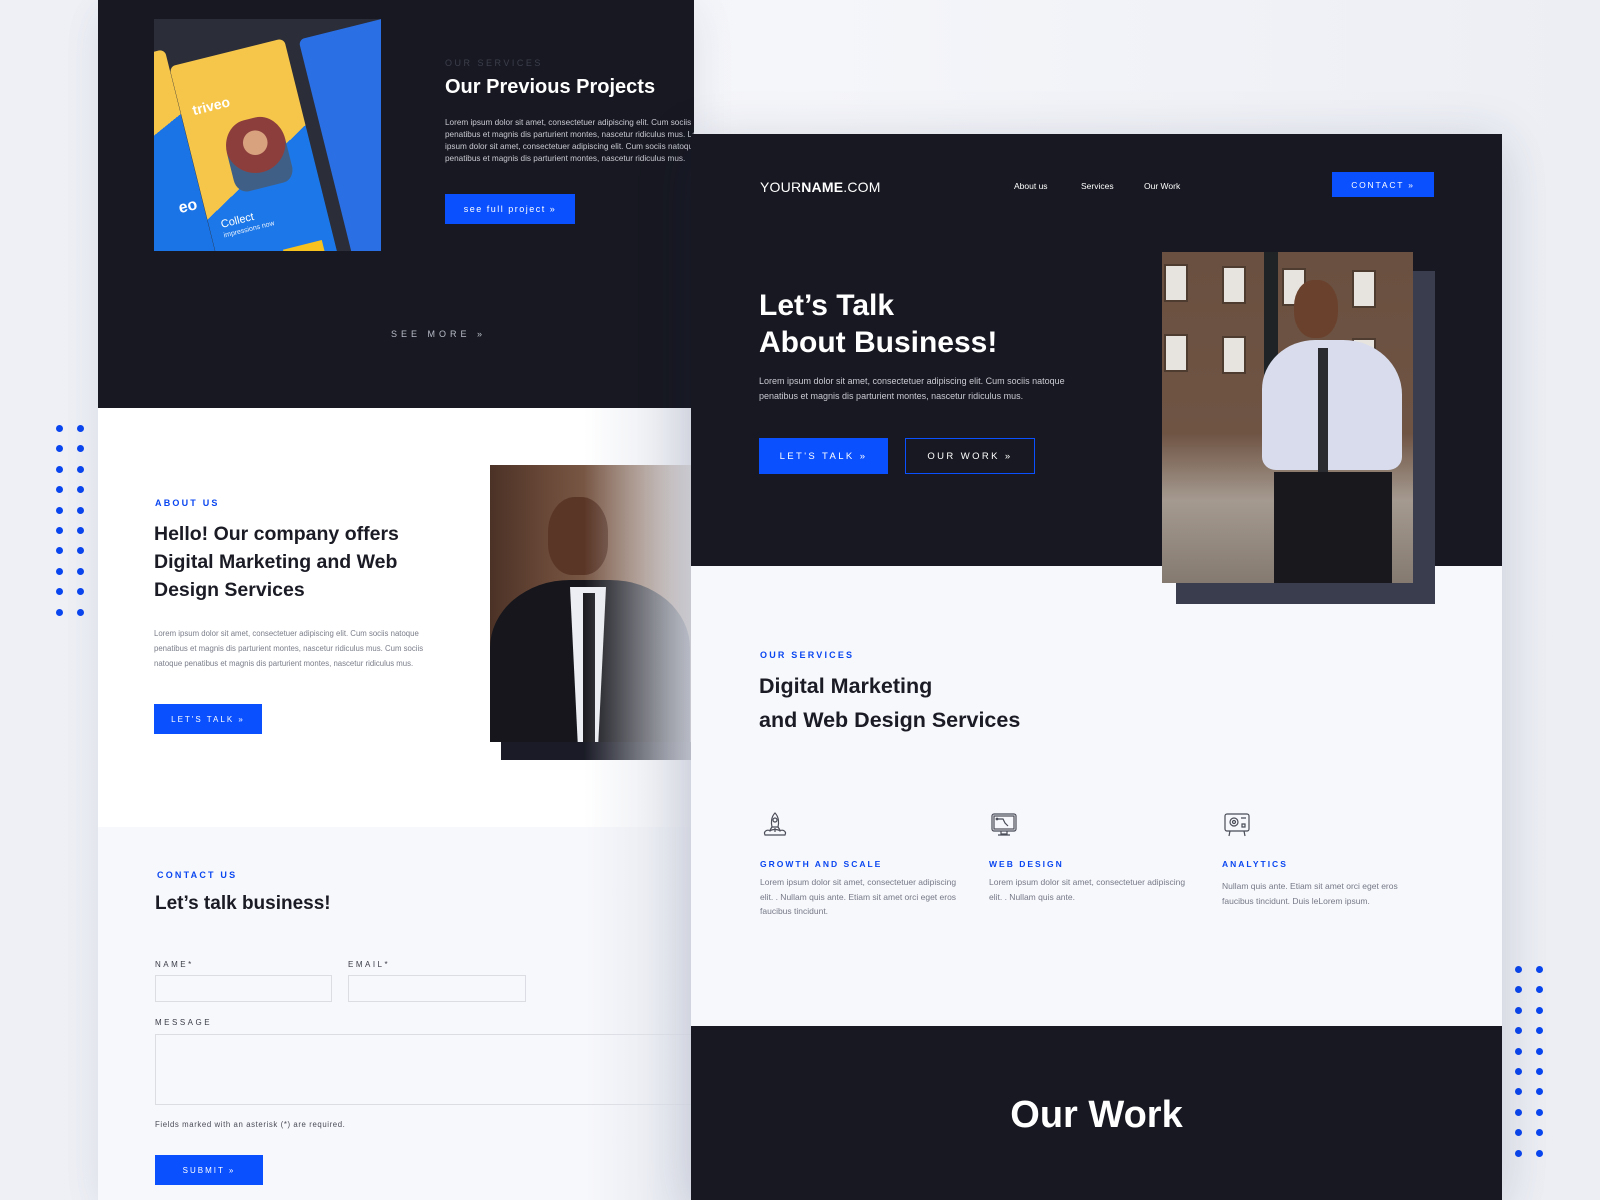  Describe the element at coordinates (424, 1069) in the screenshot. I see `message-textarea` at that location.